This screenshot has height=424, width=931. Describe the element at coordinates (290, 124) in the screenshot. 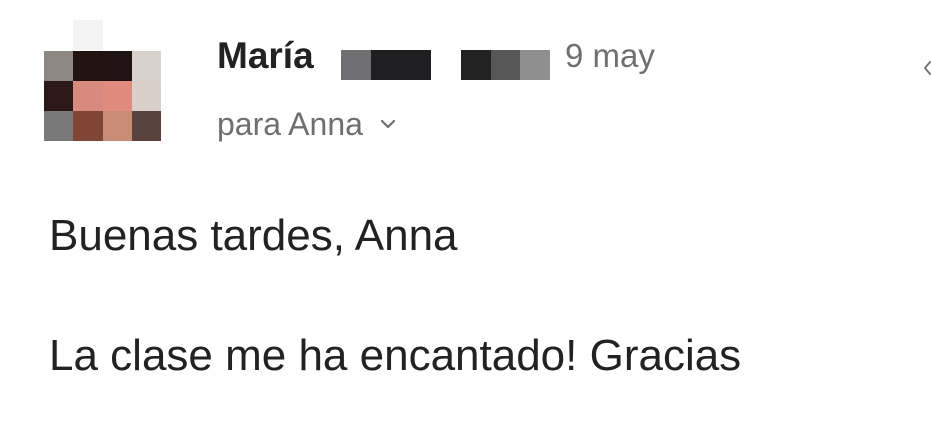

I see `recipients-label: para Anna` at that location.